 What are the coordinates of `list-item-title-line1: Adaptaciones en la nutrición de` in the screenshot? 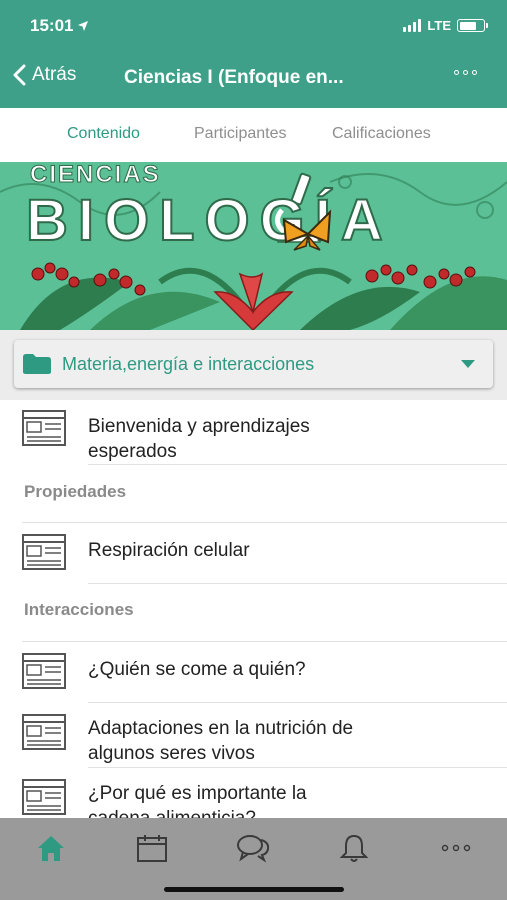 It's located at (221, 728).